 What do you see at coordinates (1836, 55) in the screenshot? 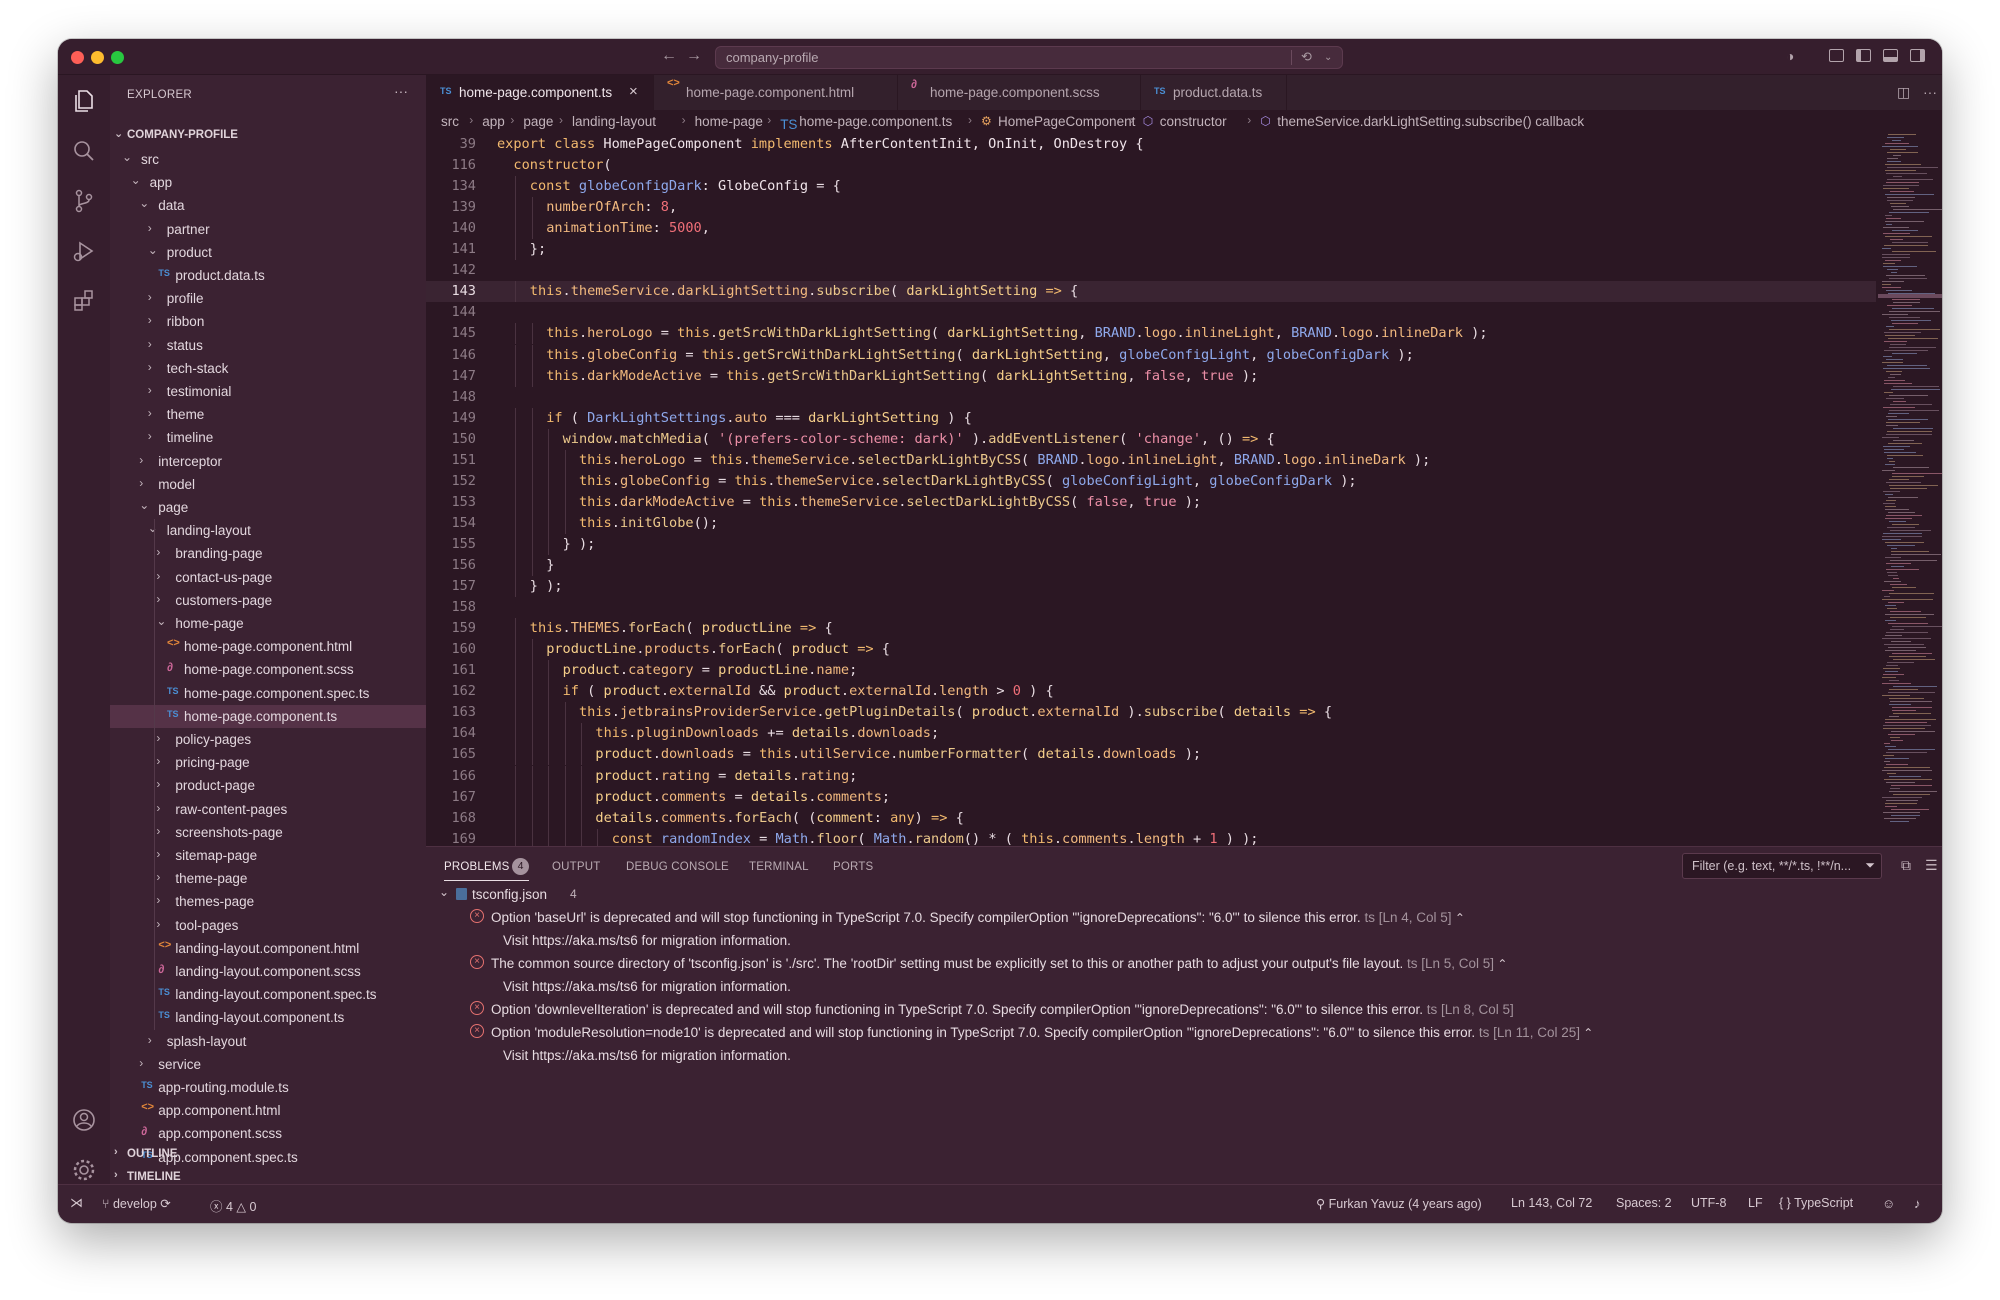
I see `customize-layout-icon` at bounding box center [1836, 55].